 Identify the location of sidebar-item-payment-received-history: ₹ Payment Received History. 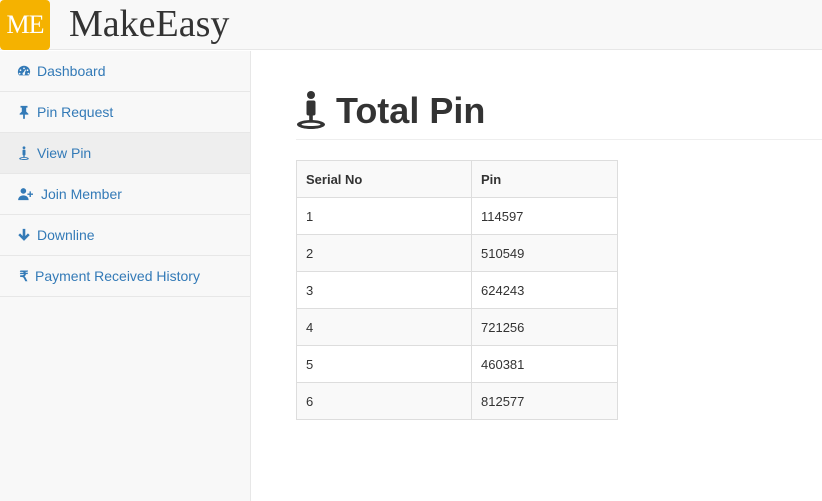
(125, 276).